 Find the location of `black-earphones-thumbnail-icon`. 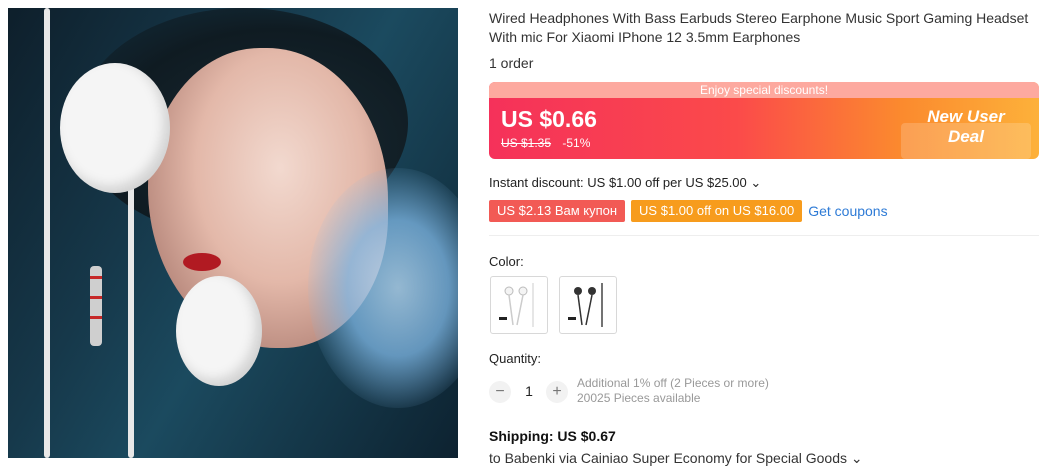

black-earphones-thumbnail-icon is located at coordinates (585, 305).